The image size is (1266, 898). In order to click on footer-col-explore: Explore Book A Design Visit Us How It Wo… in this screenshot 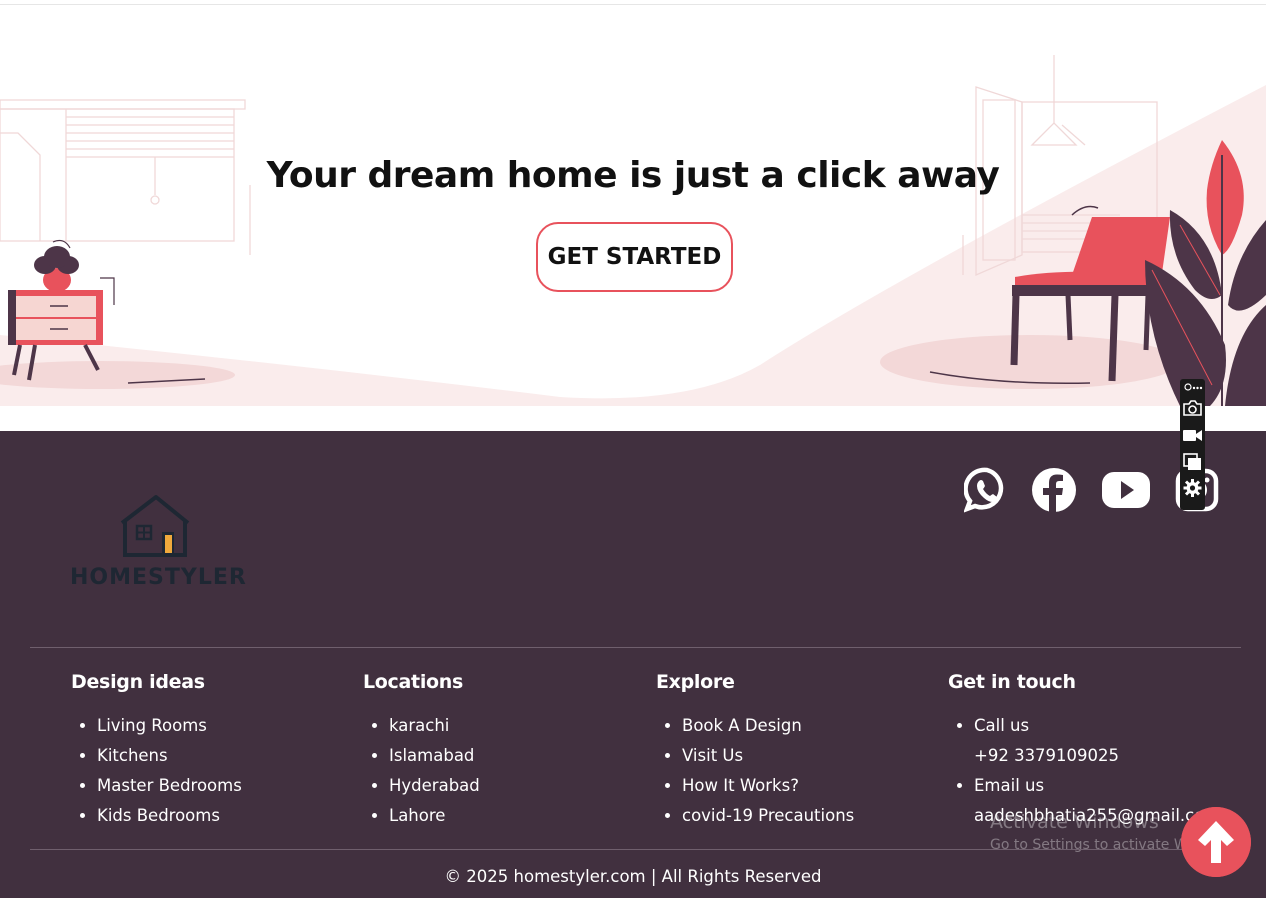, I will do `click(755, 751)`.